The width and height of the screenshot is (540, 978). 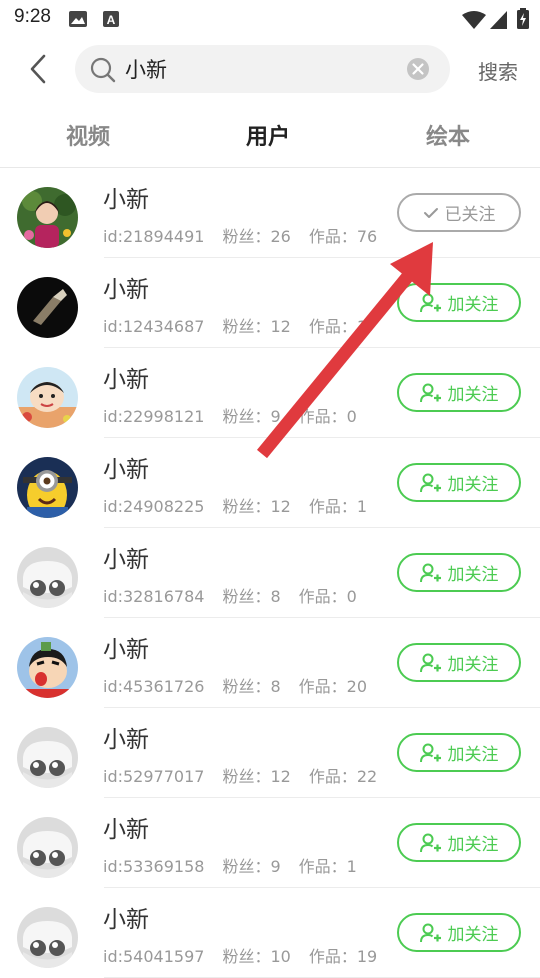 I want to click on tab-users: 用户, so click(x=268, y=135).